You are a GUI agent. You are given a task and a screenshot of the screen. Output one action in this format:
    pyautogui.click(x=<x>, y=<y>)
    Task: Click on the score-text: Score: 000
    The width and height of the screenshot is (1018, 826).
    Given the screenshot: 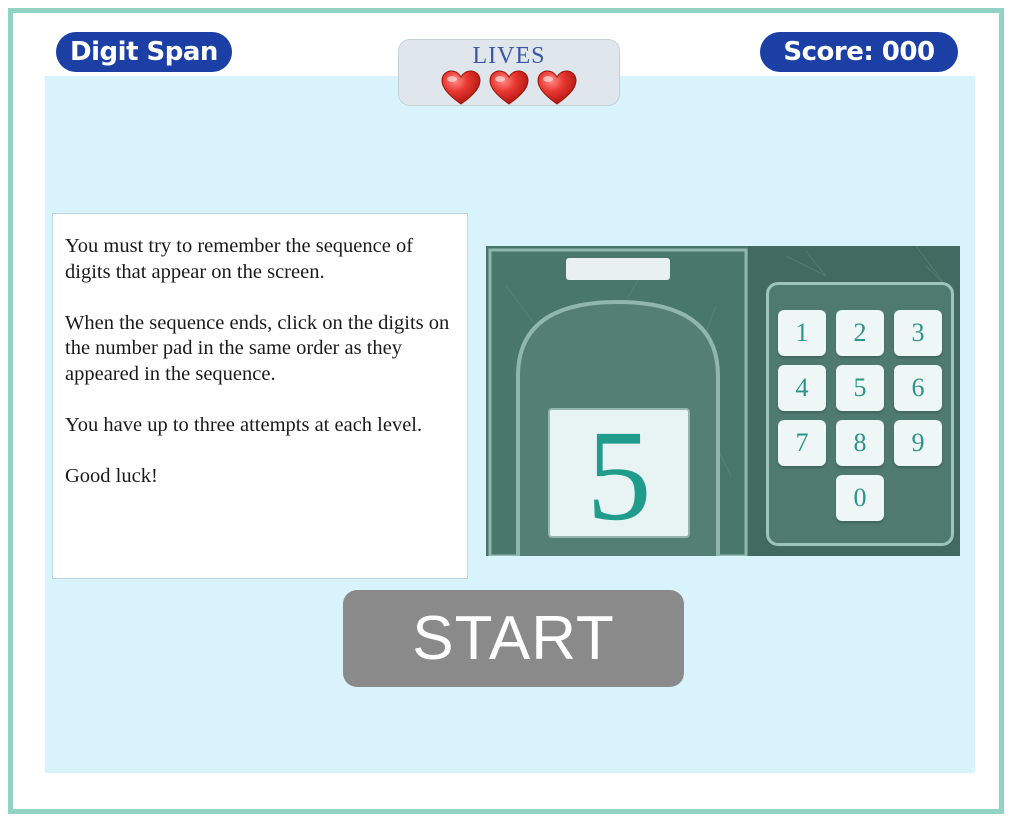 What is the action you would take?
    pyautogui.click(x=859, y=52)
    